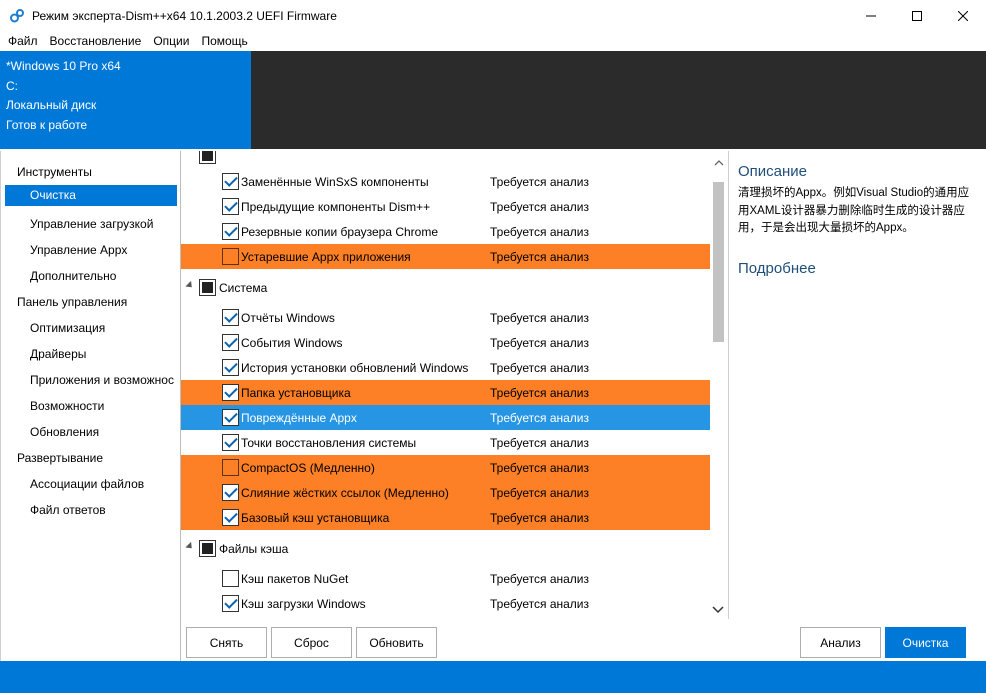 This screenshot has width=986, height=693. I want to click on list-item: Отчёты Windows Требуется анализ, so click(445, 317).